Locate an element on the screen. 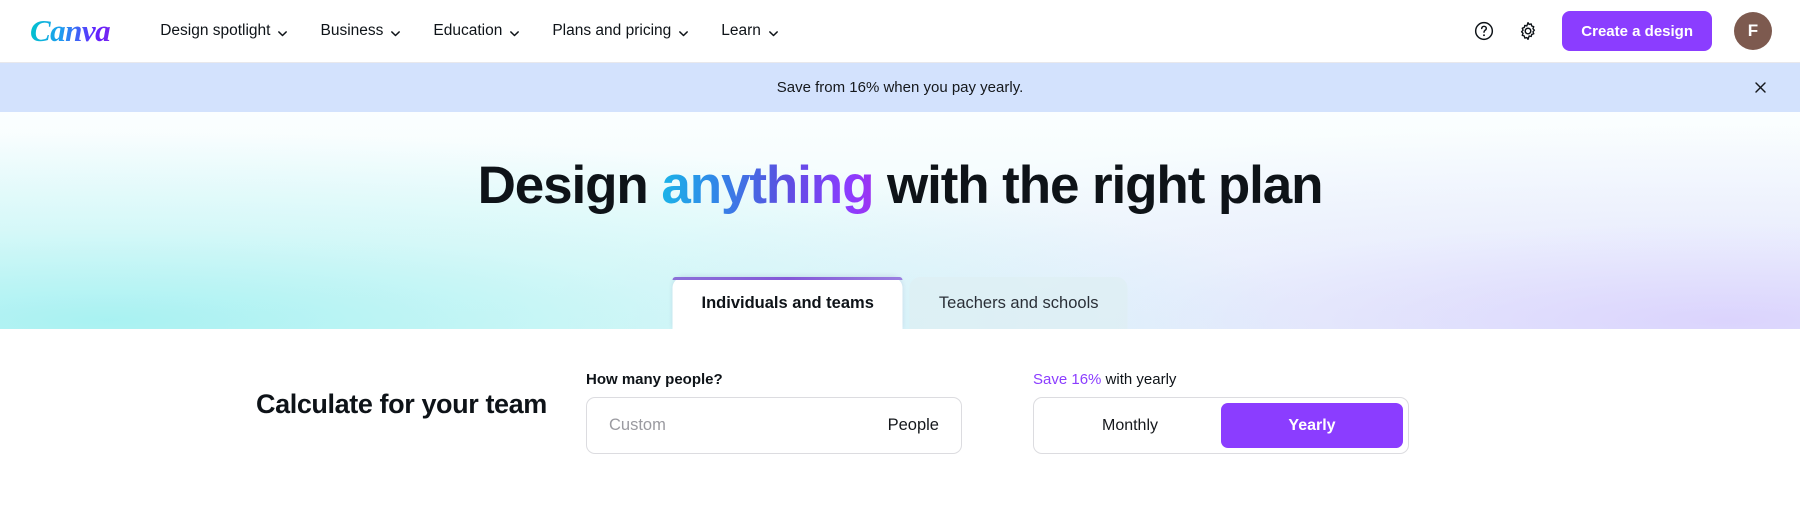 The height and width of the screenshot is (530, 1800). billing-period-toggle: Monthly Yearly is located at coordinates (1221, 425).